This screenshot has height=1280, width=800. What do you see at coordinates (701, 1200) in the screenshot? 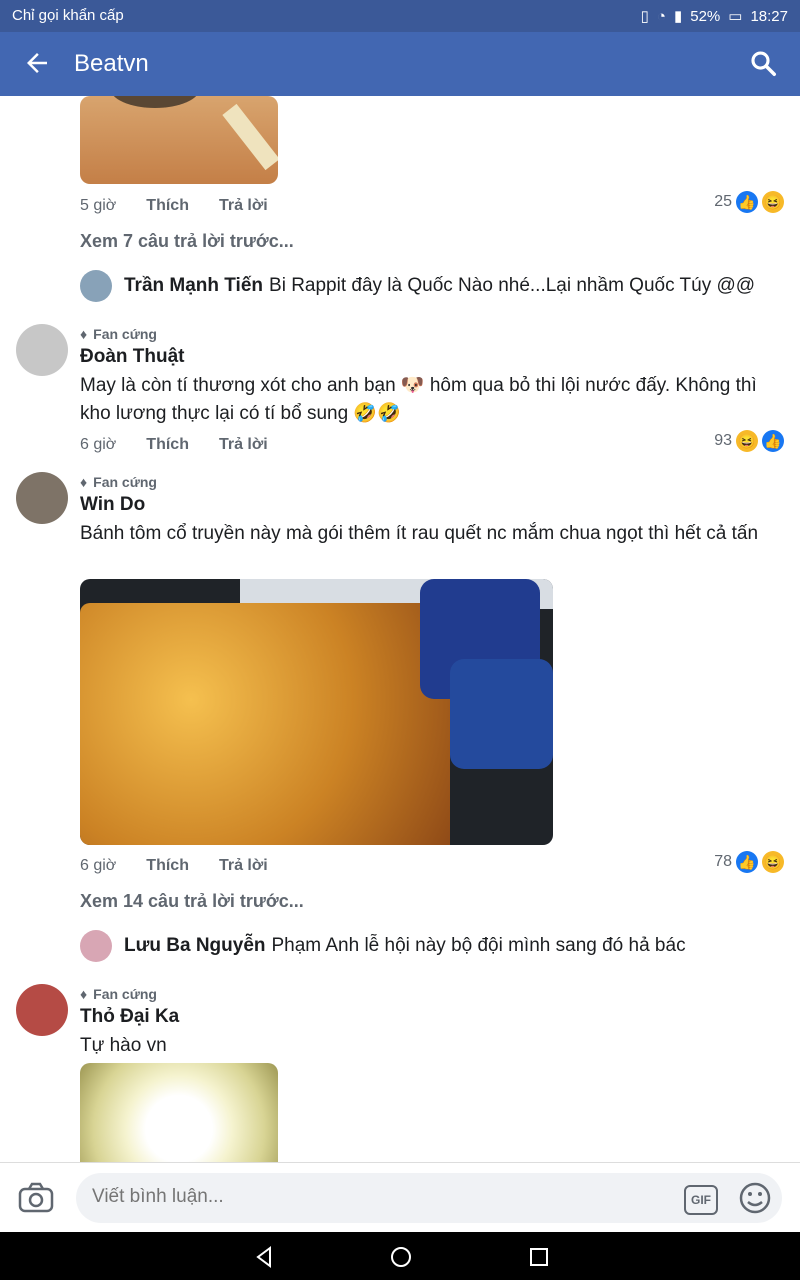
I see `gif-icon: GIF` at bounding box center [701, 1200].